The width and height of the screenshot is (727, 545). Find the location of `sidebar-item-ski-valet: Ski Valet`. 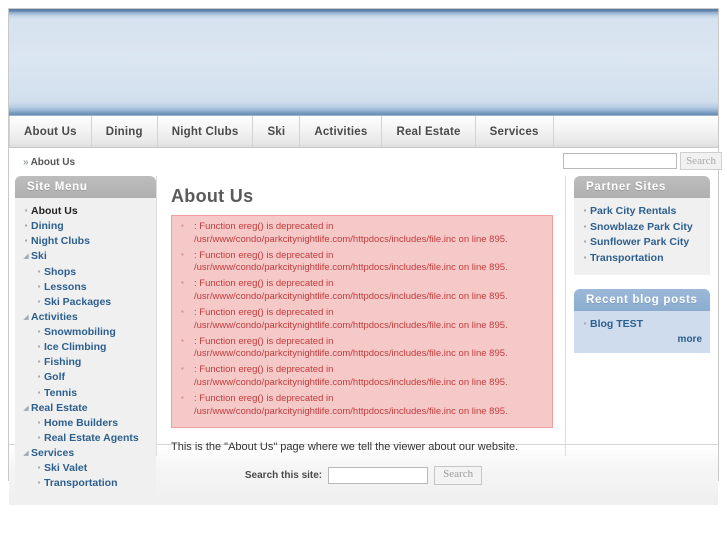

sidebar-item-ski-valet: Ski Valet is located at coordinates (85, 468).